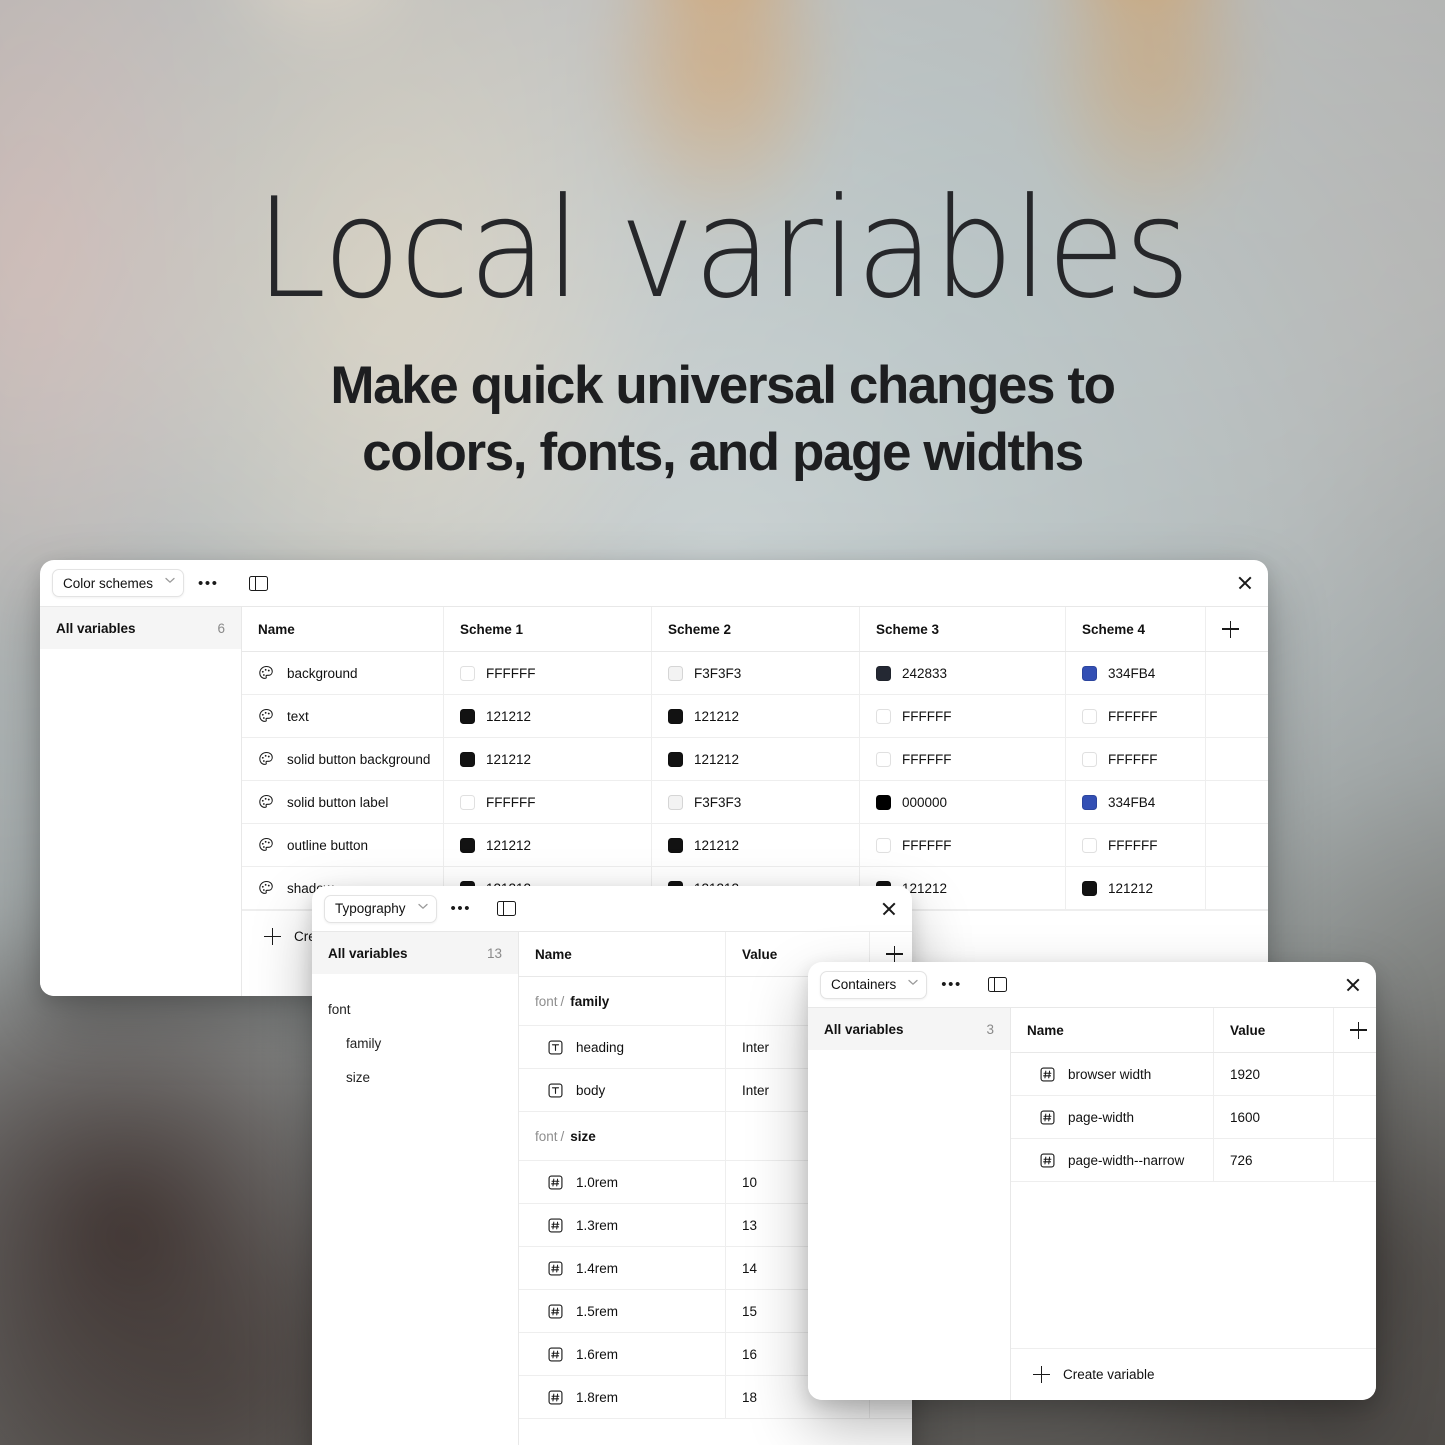  I want to click on sidebar-item-all-variables: All variables 3, so click(909, 1029).